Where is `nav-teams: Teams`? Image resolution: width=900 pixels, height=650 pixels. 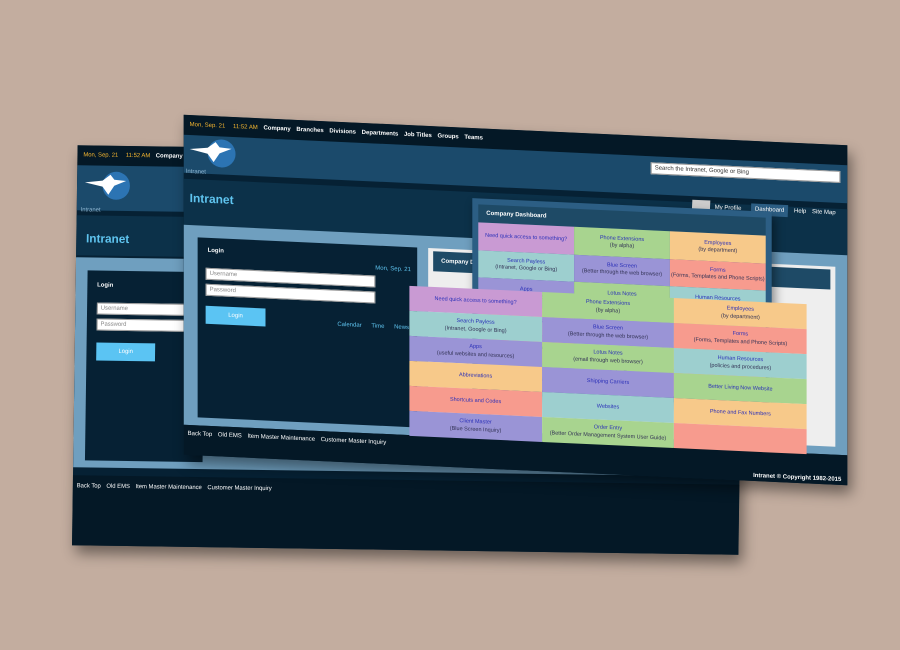
nav-teams: Teams is located at coordinates (473, 138).